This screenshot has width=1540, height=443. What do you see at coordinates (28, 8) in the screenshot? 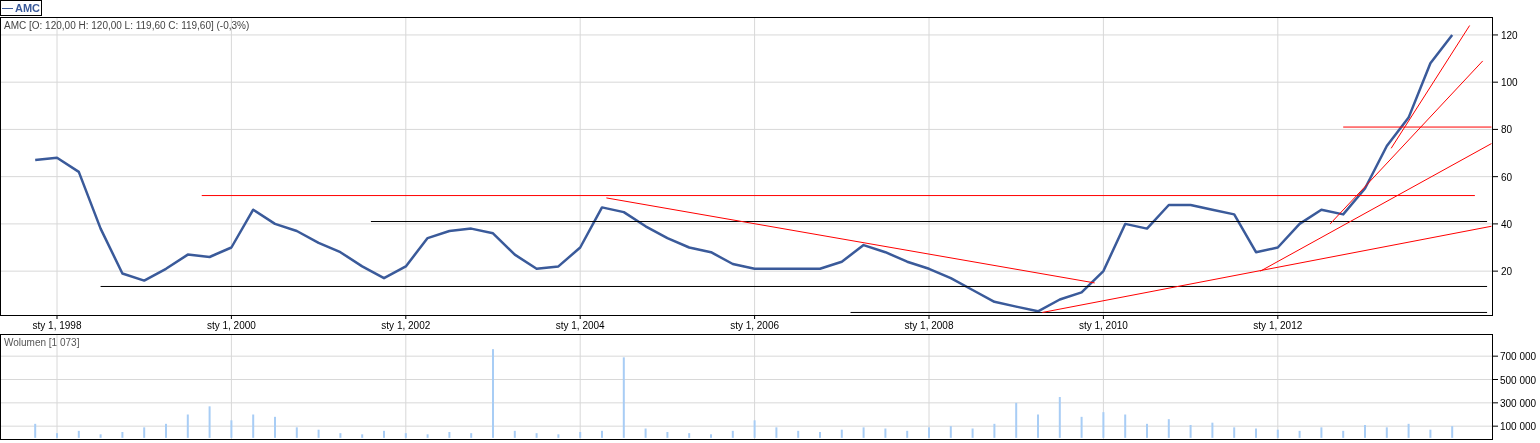
I see `legend-label: AMC` at bounding box center [28, 8].